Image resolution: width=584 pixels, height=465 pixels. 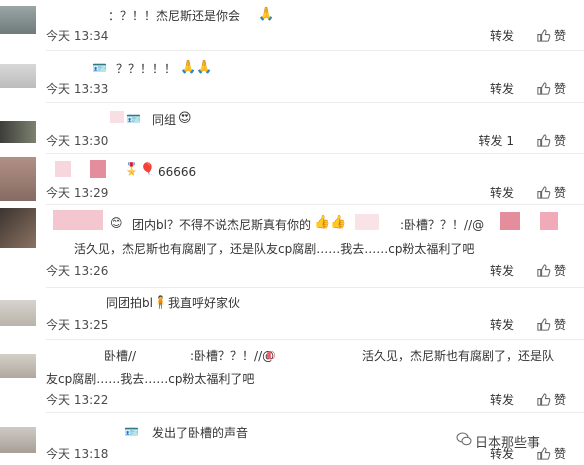 What do you see at coordinates (292, 314) in the screenshot?
I see `comment-item: 同团拍bl 🧍 我直呼好家伙 今天 13:25 转发 赞` at bounding box center [292, 314].